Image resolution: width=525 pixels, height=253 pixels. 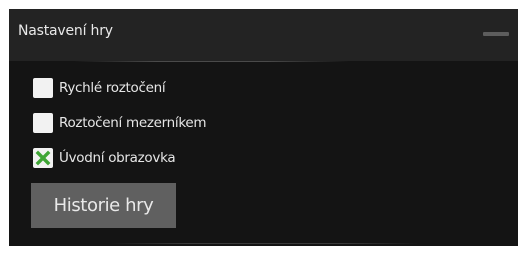 What do you see at coordinates (103, 205) in the screenshot?
I see `game-history-button: Historie hry` at bounding box center [103, 205].